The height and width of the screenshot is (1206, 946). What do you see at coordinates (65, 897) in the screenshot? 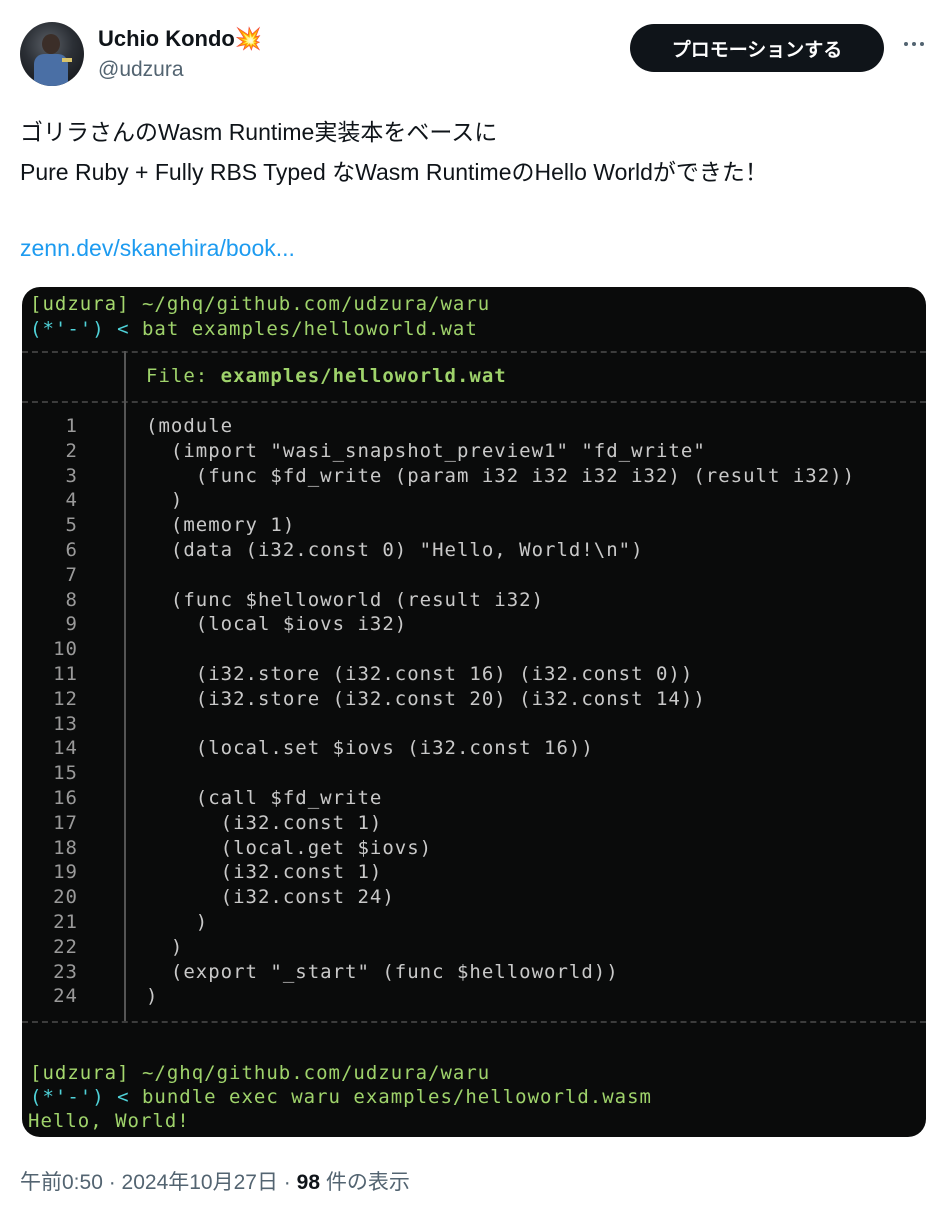
I see `line-number: 20` at bounding box center [65, 897].